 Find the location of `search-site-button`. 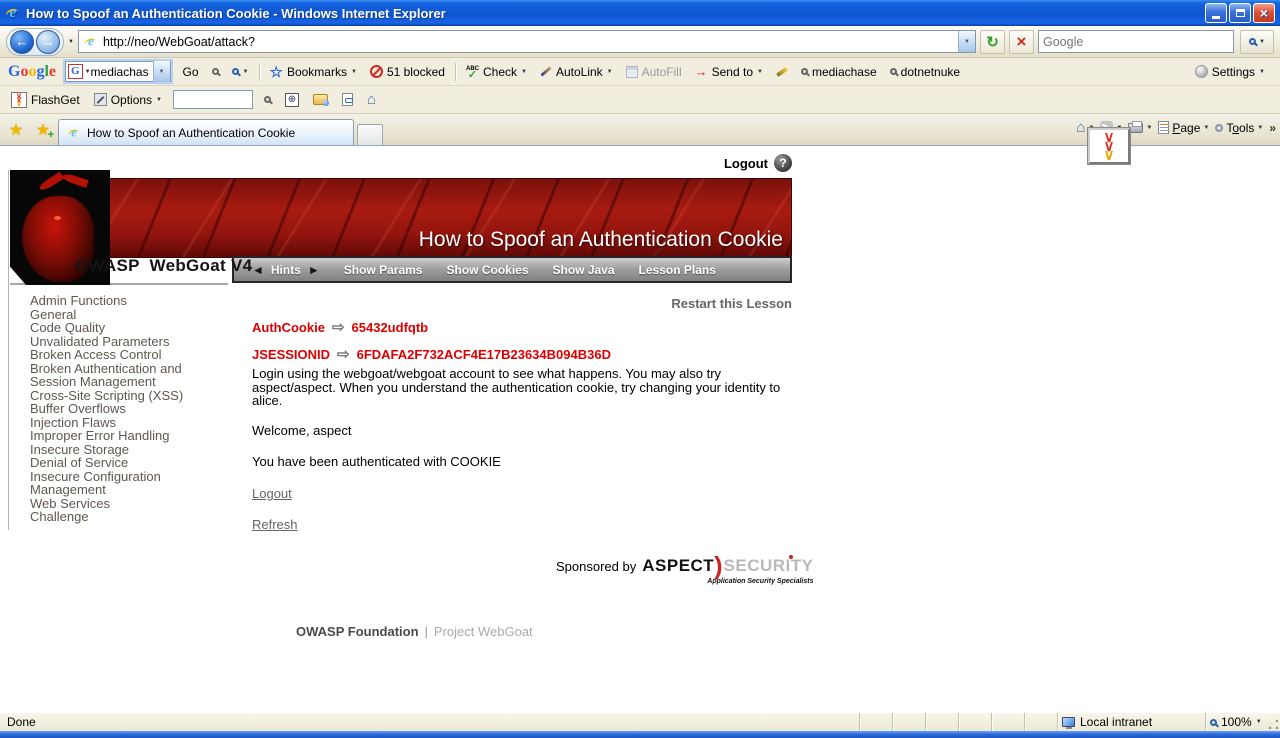

search-site-button is located at coordinates (215, 71).